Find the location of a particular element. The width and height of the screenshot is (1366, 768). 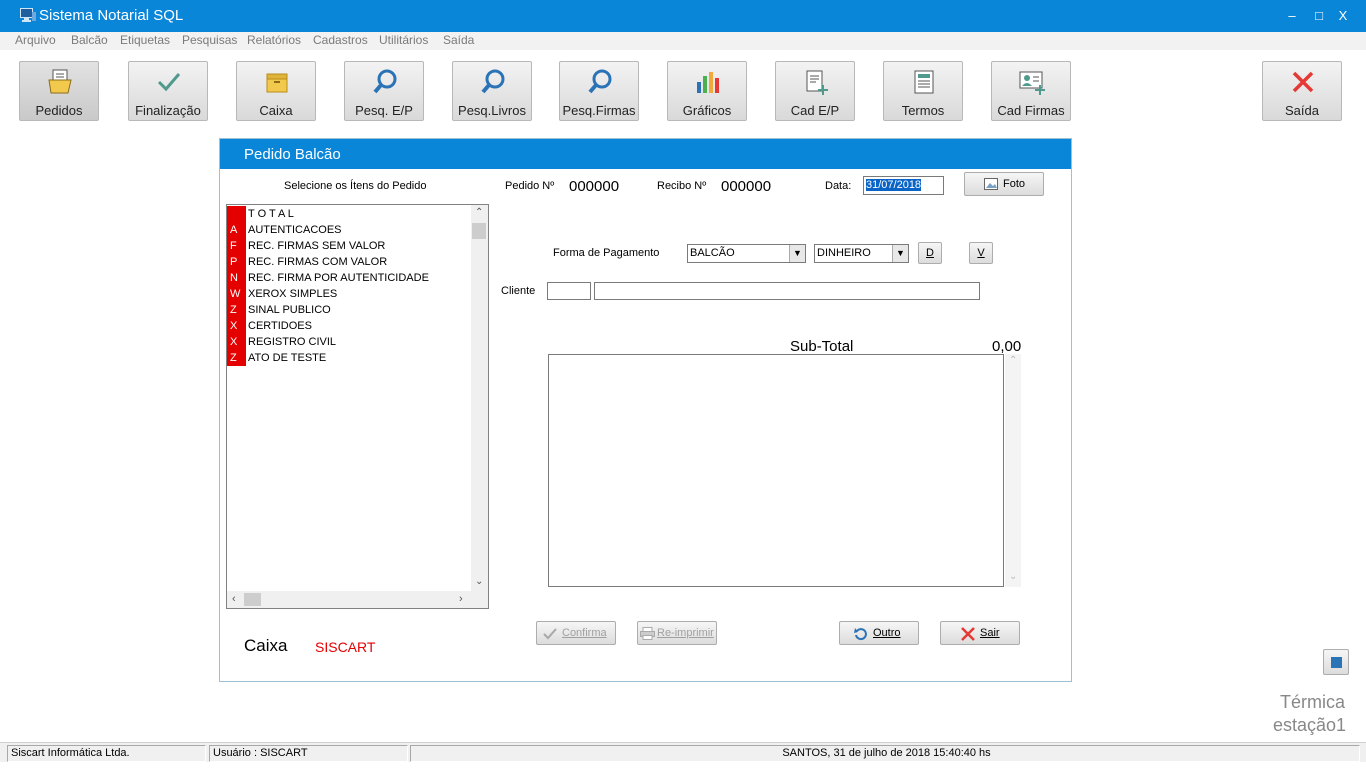

pesq-livros-button: Pesq.Livros is located at coordinates (492, 91).